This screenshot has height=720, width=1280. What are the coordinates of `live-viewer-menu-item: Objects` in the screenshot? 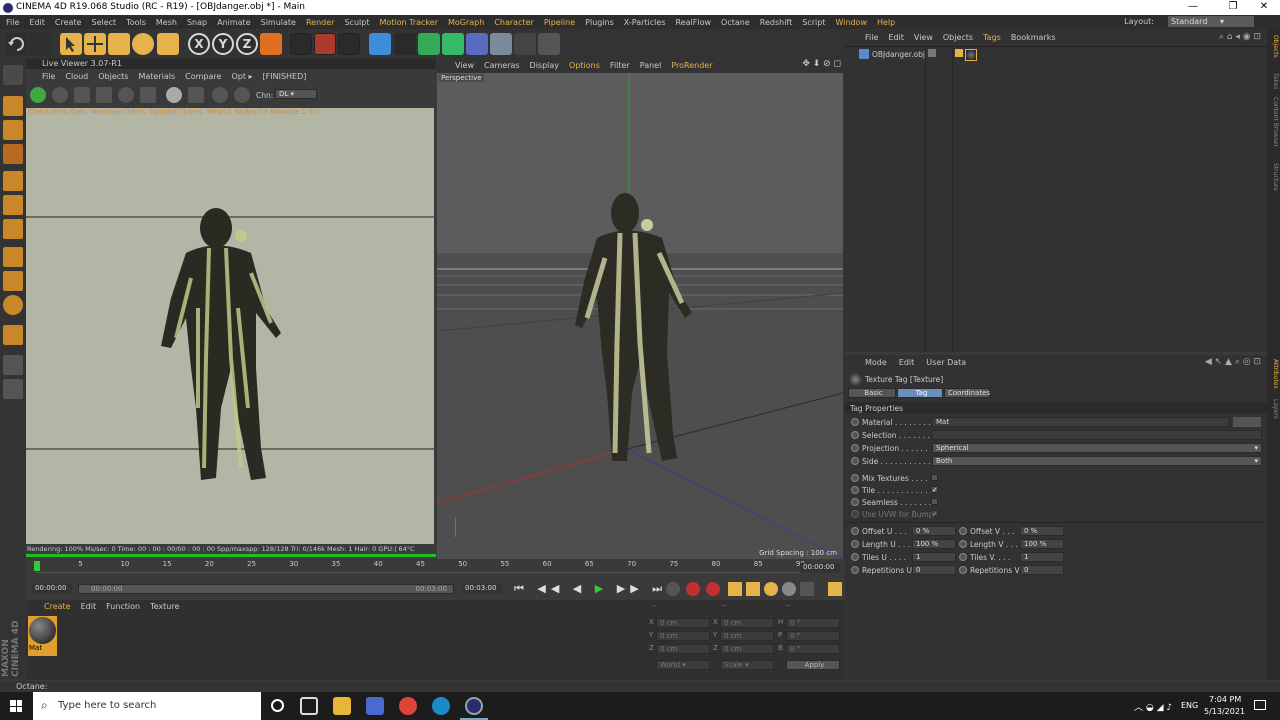 It's located at (113, 76).